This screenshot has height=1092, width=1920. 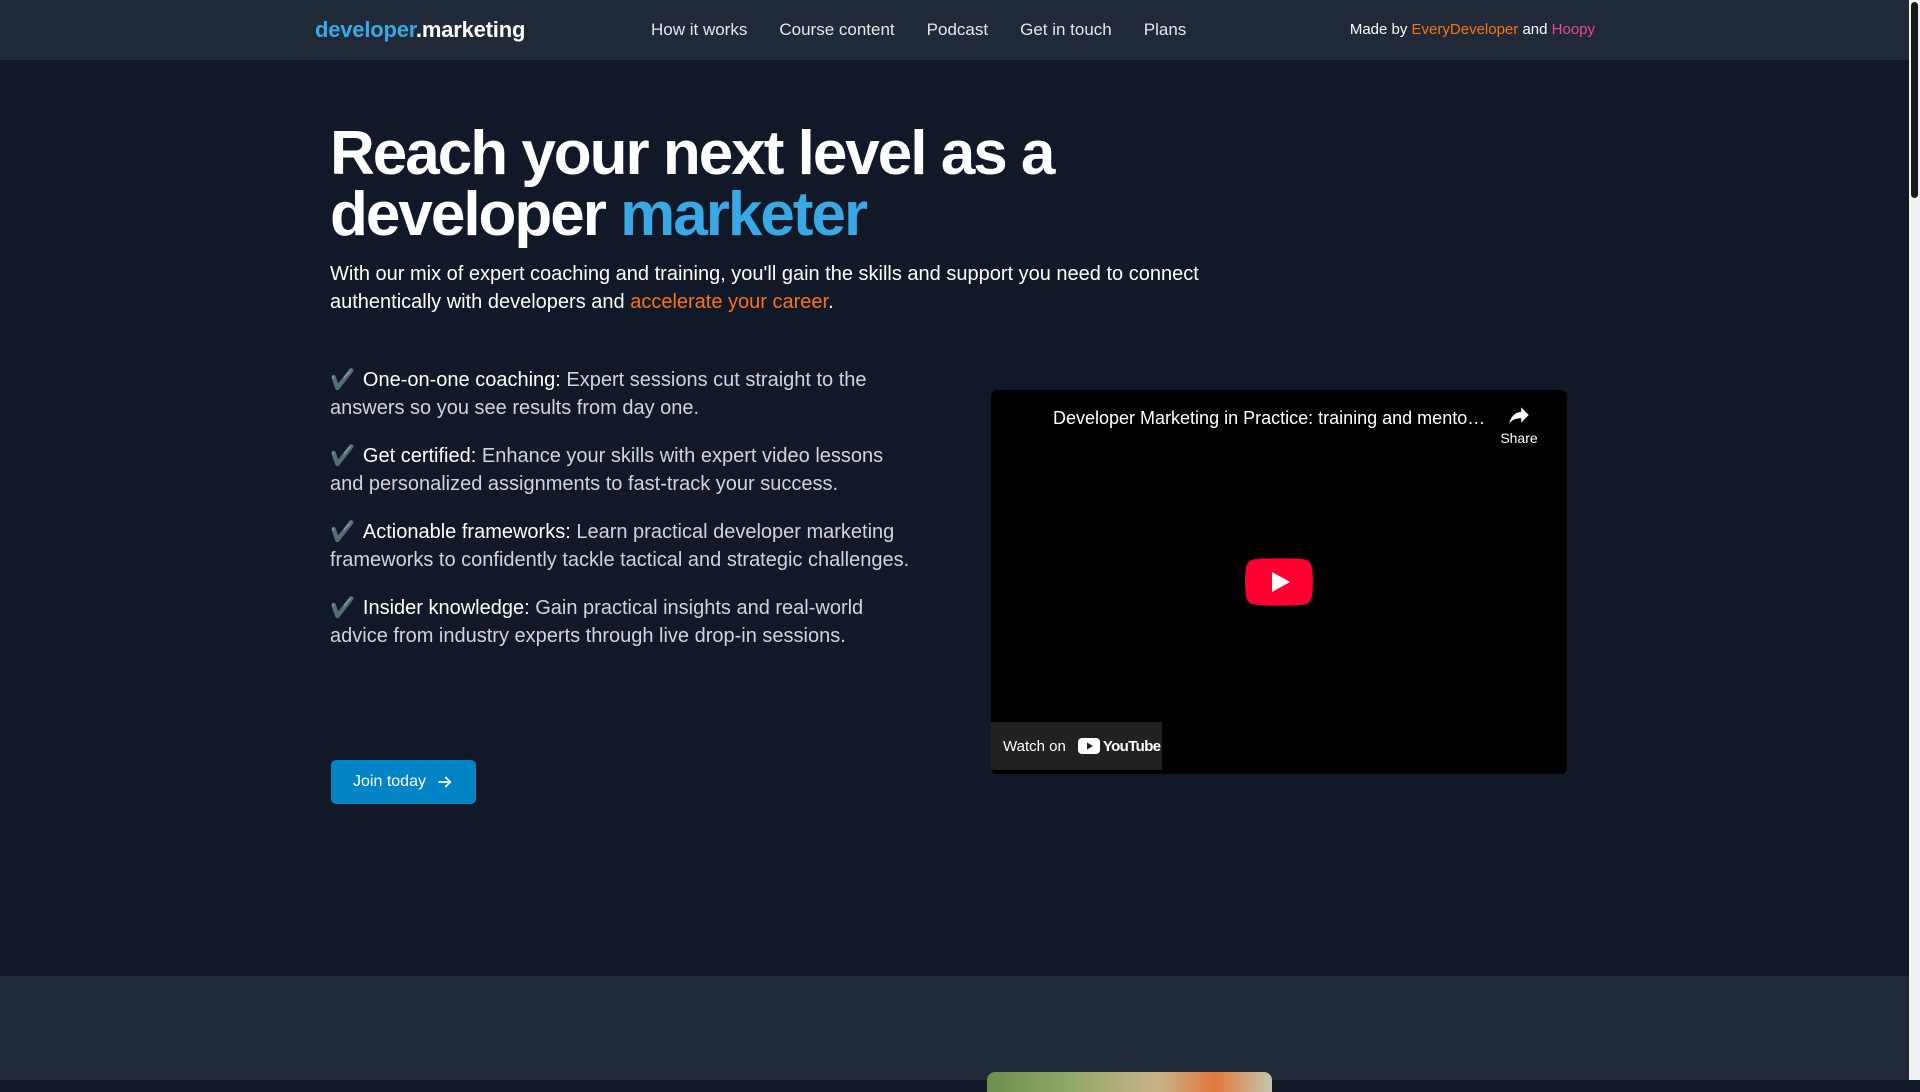 What do you see at coordinates (744, 214) in the screenshot?
I see `headline-highlight: marketer` at bounding box center [744, 214].